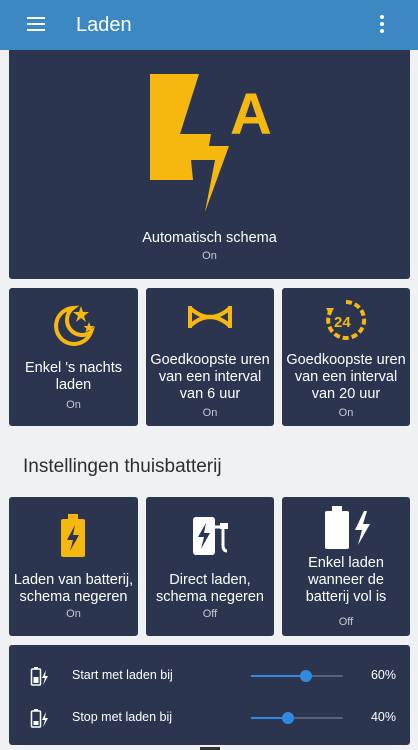  What do you see at coordinates (209, 25) in the screenshot?
I see `app-bar: Laden` at bounding box center [209, 25].